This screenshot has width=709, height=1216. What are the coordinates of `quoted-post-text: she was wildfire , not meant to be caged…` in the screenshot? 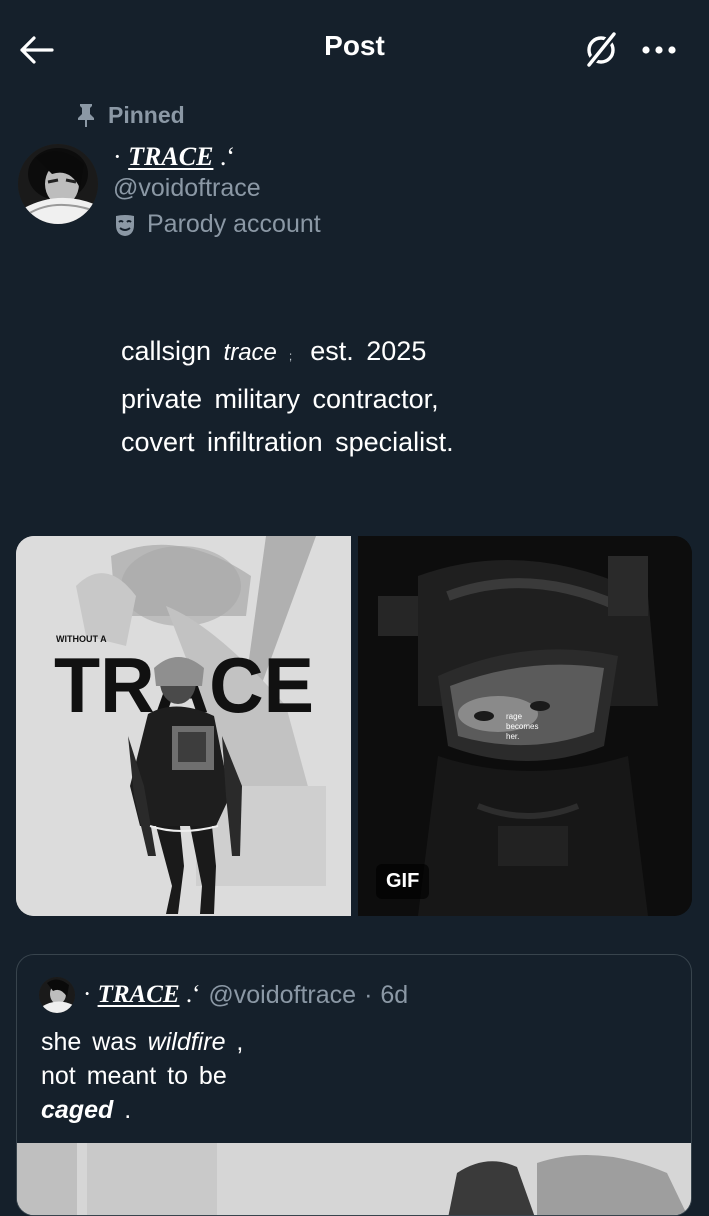 It's located at (142, 1076).